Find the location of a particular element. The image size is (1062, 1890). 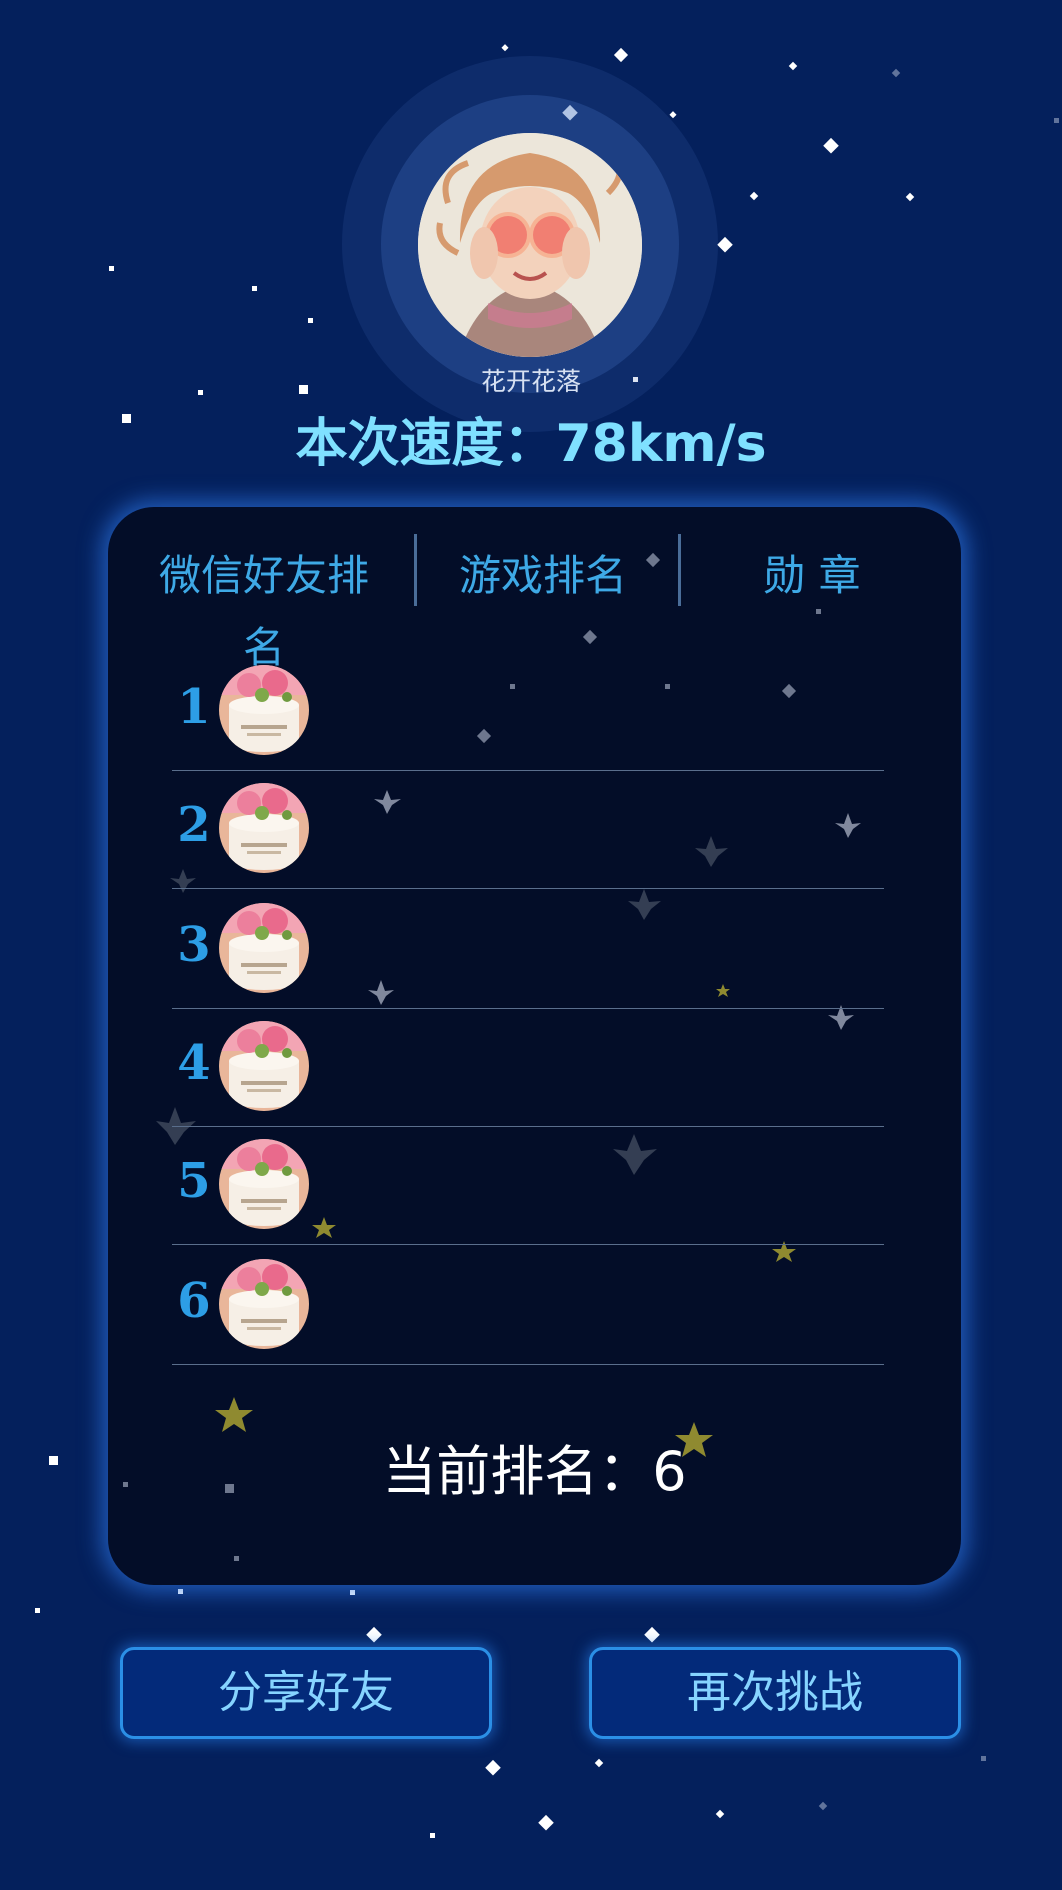

rank-number: 2 is located at coordinates (194, 825).